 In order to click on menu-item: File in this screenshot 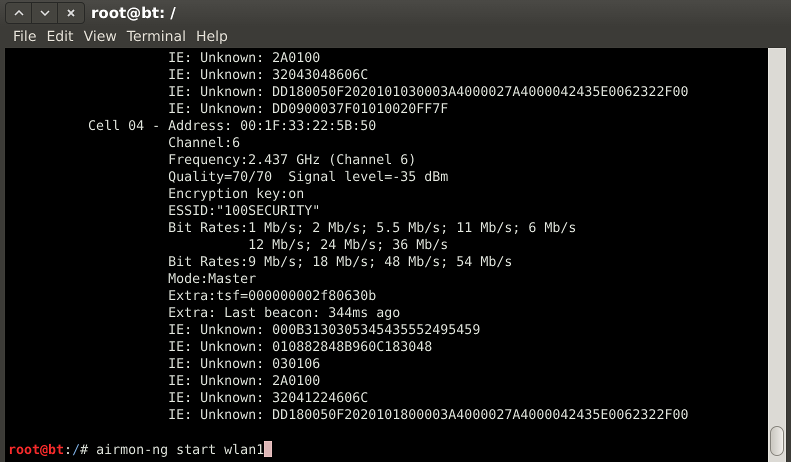, I will do `click(25, 37)`.